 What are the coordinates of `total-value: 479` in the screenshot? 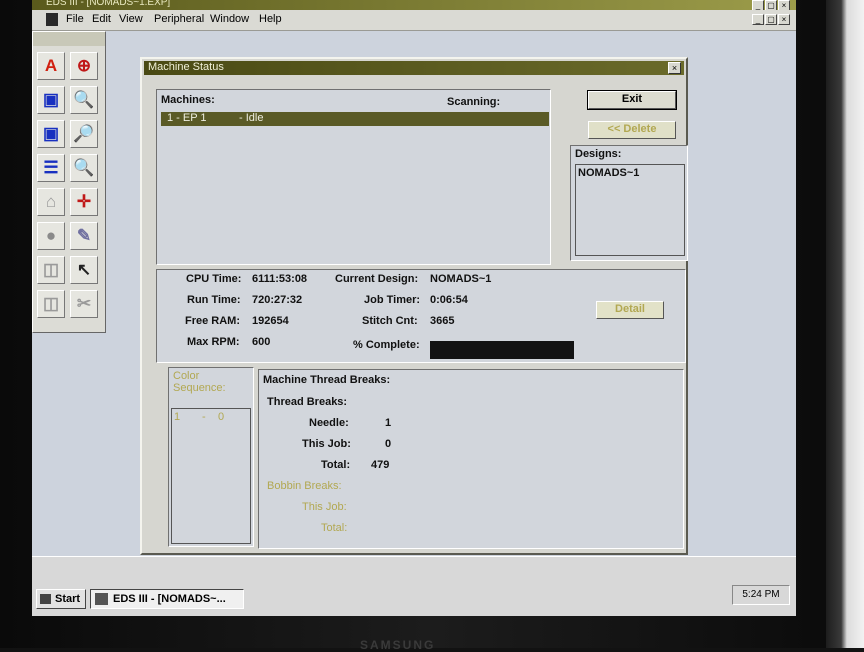 It's located at (380, 465).